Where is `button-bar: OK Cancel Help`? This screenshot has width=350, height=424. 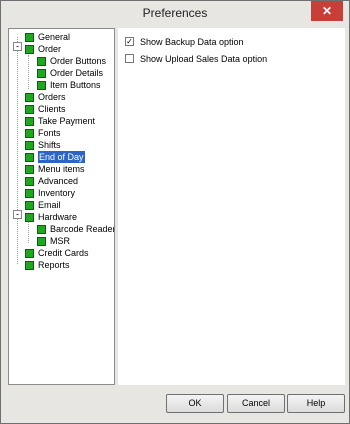
button-bar: OK Cancel Help is located at coordinates (175, 405).